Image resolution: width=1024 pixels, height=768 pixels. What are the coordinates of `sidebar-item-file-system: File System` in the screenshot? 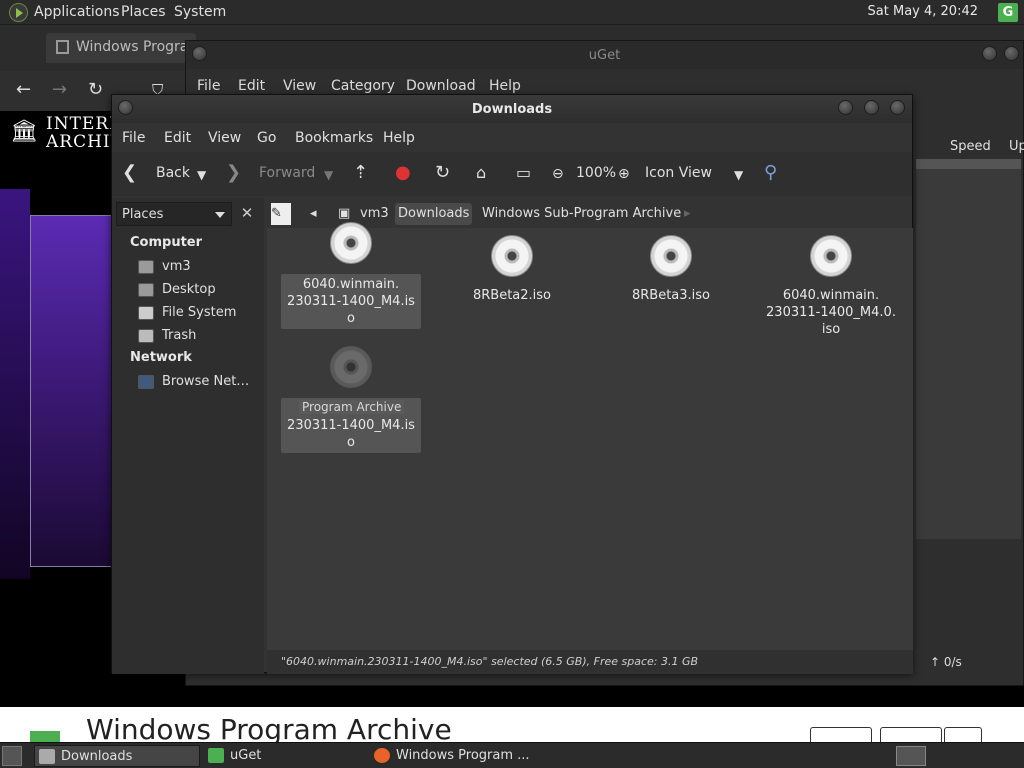 It's located at (200, 314).